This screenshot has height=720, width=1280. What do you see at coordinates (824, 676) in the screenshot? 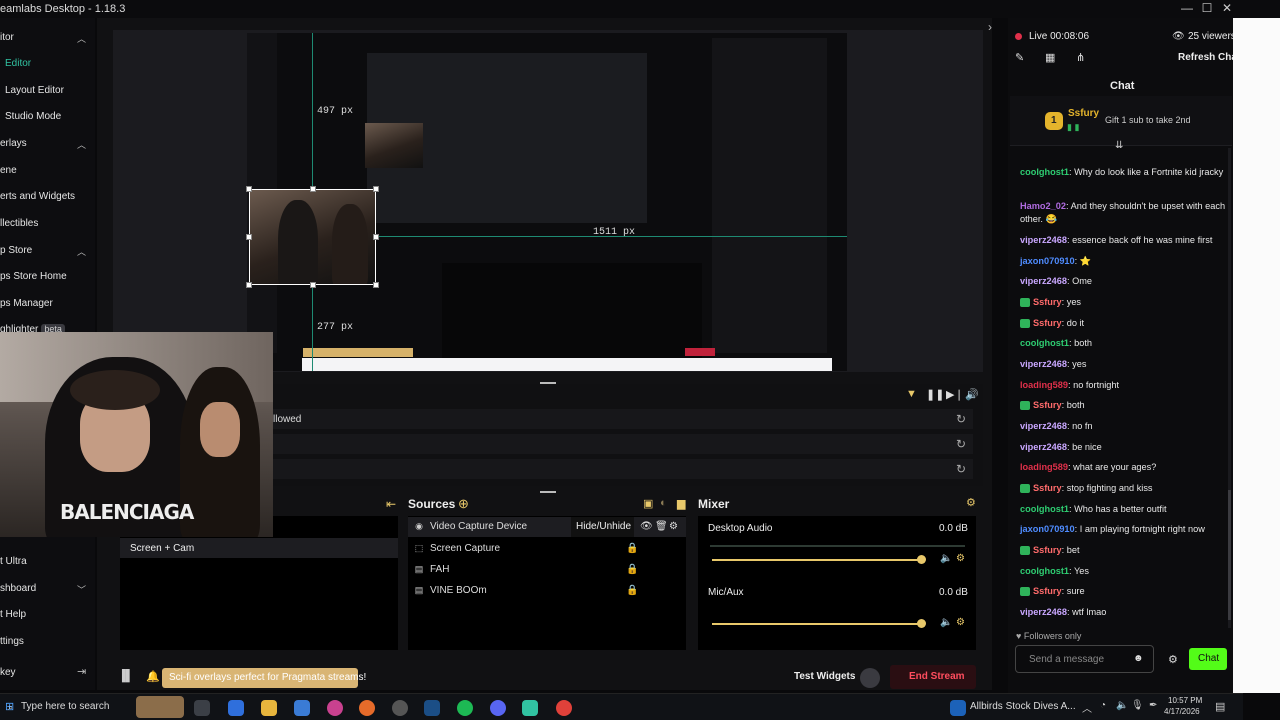
I see `test-widgets-button: Test Widgets` at bounding box center [824, 676].